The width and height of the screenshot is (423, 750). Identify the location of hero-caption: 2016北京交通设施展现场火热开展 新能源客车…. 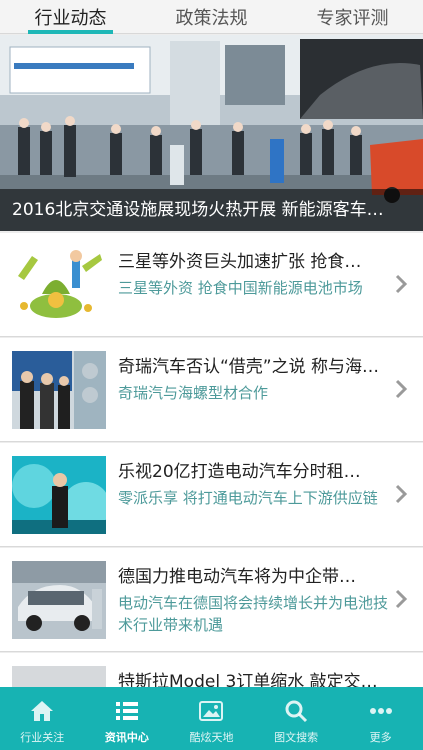
(211, 210).